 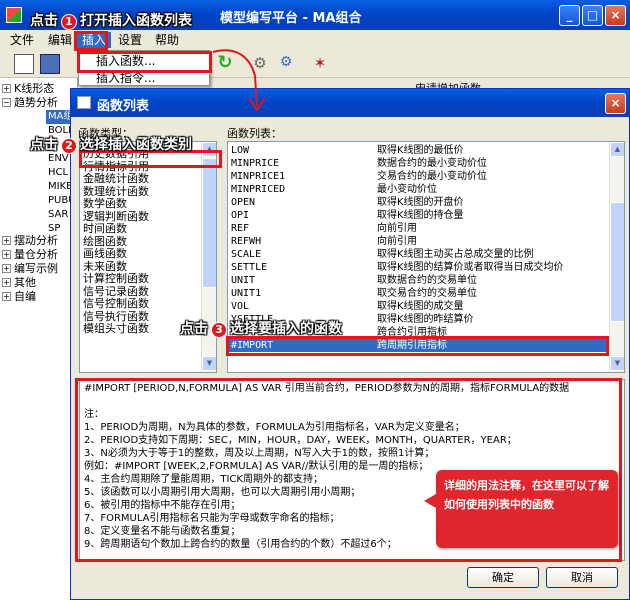 What do you see at coordinates (142, 279) in the screenshot?
I see `category-item: 计算控制函数` at bounding box center [142, 279].